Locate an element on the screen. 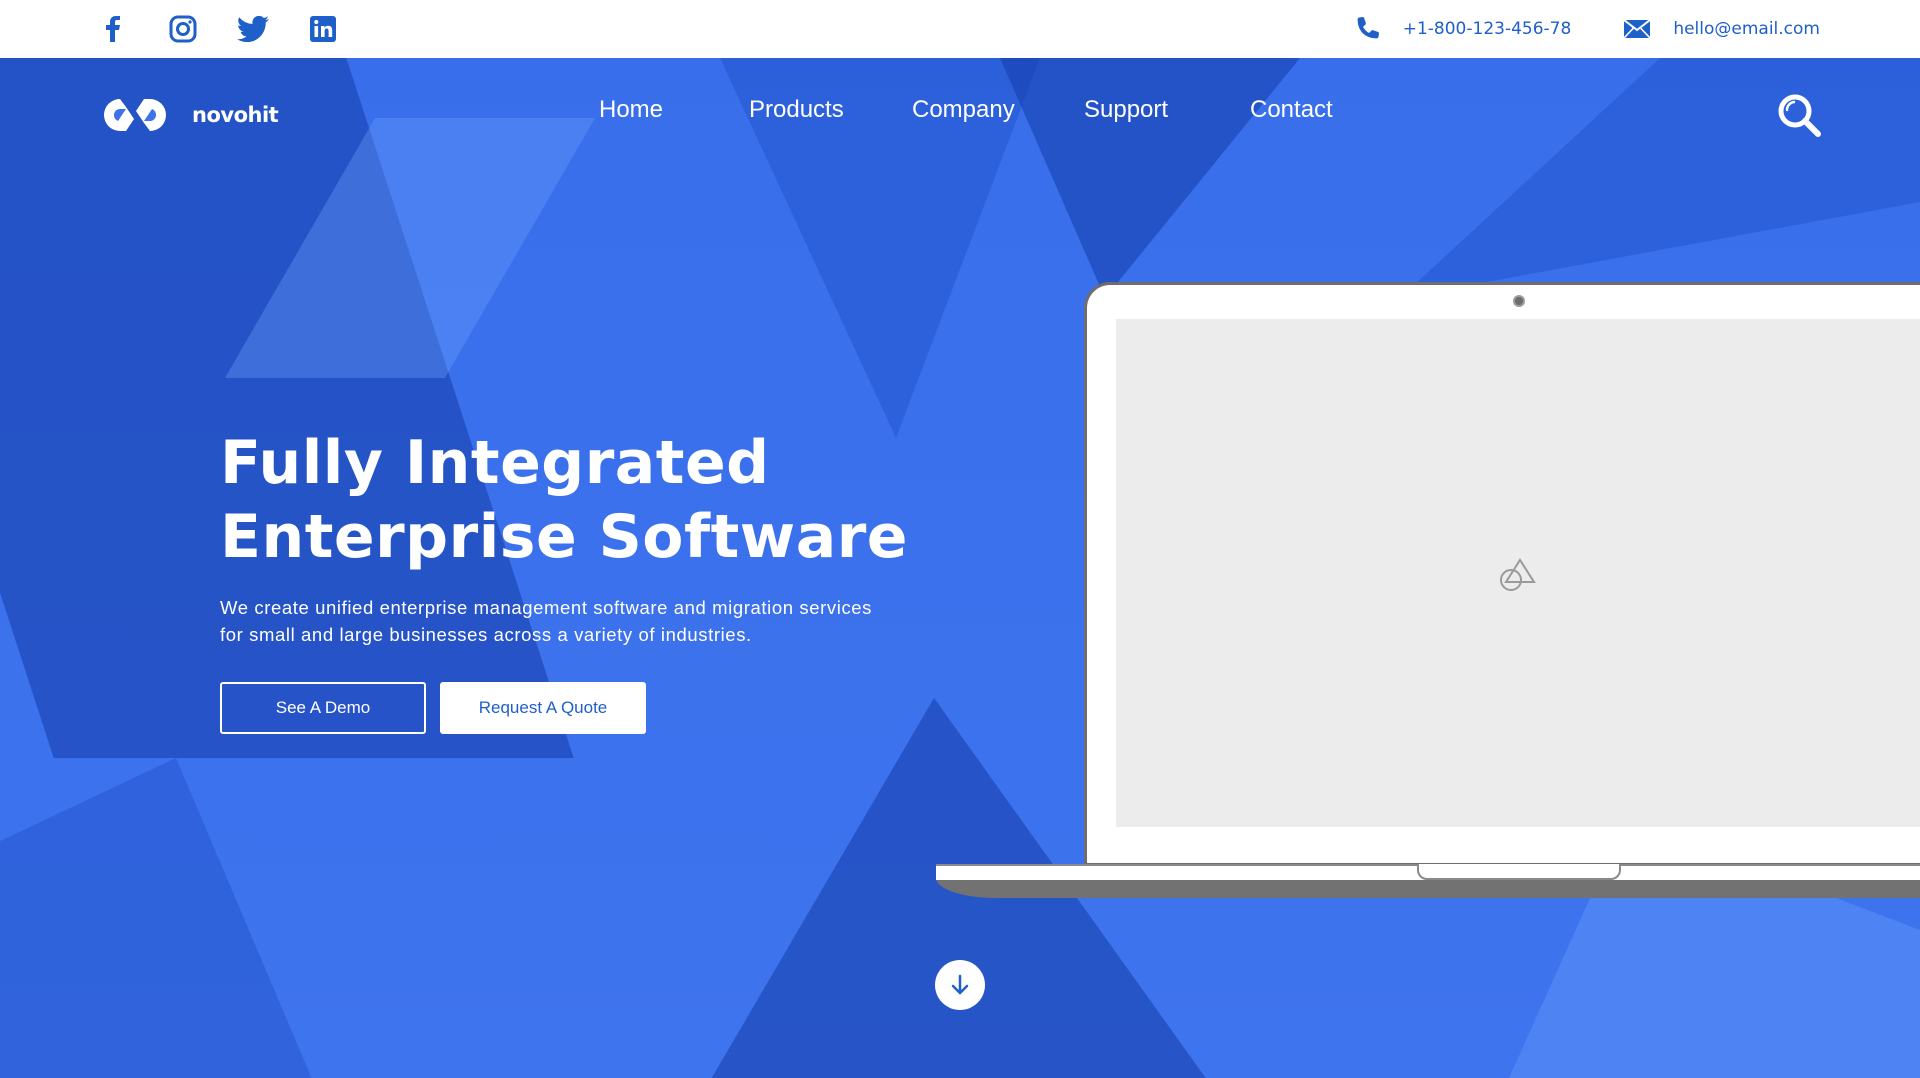 The image size is (1920, 1078). hero-title-line-1: Fully Integrated is located at coordinates (495, 463).